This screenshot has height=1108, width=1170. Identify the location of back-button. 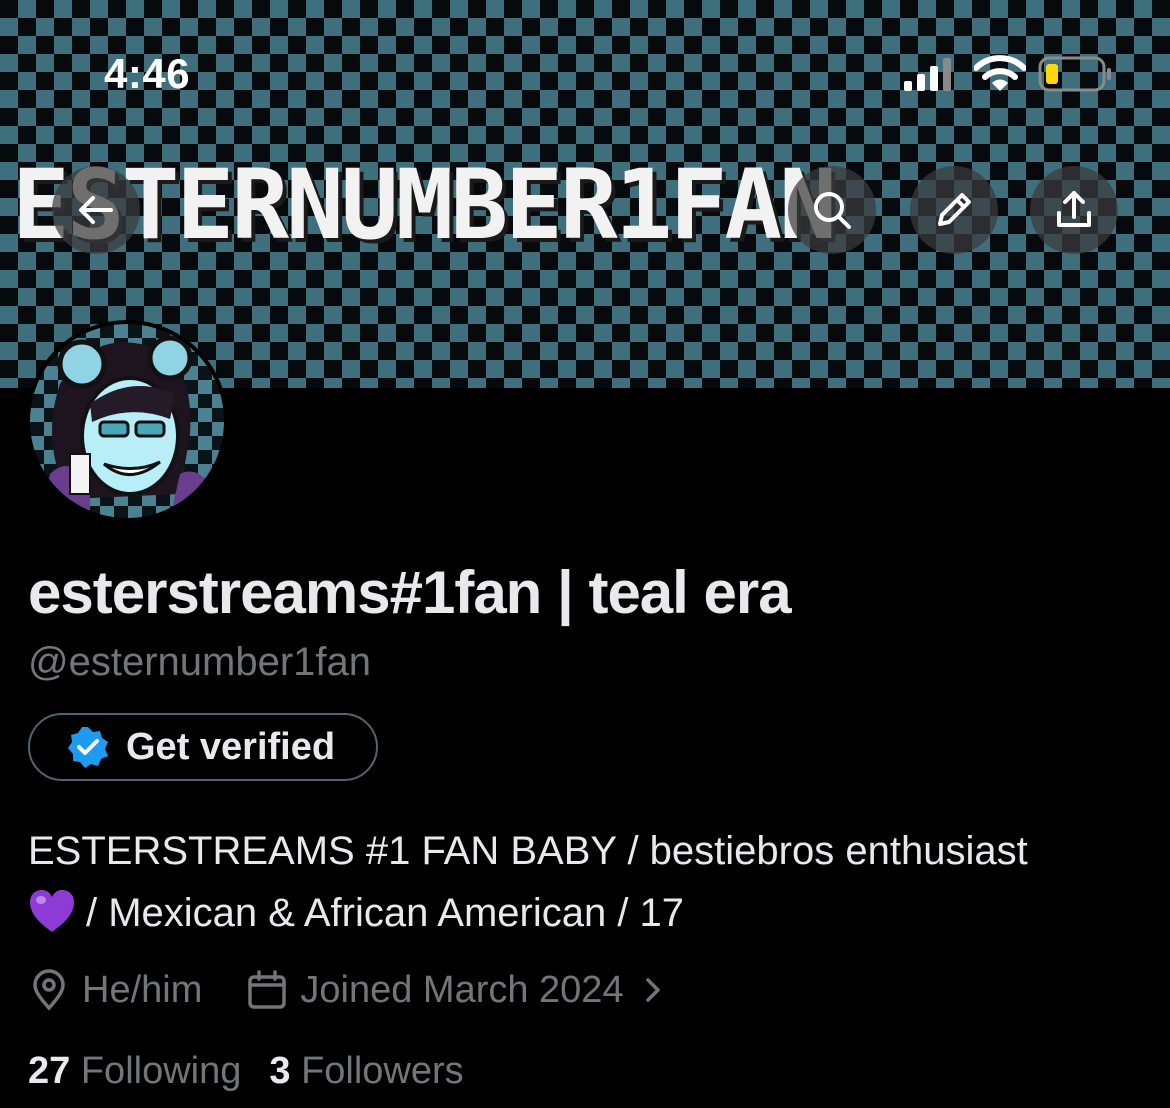
(96, 210).